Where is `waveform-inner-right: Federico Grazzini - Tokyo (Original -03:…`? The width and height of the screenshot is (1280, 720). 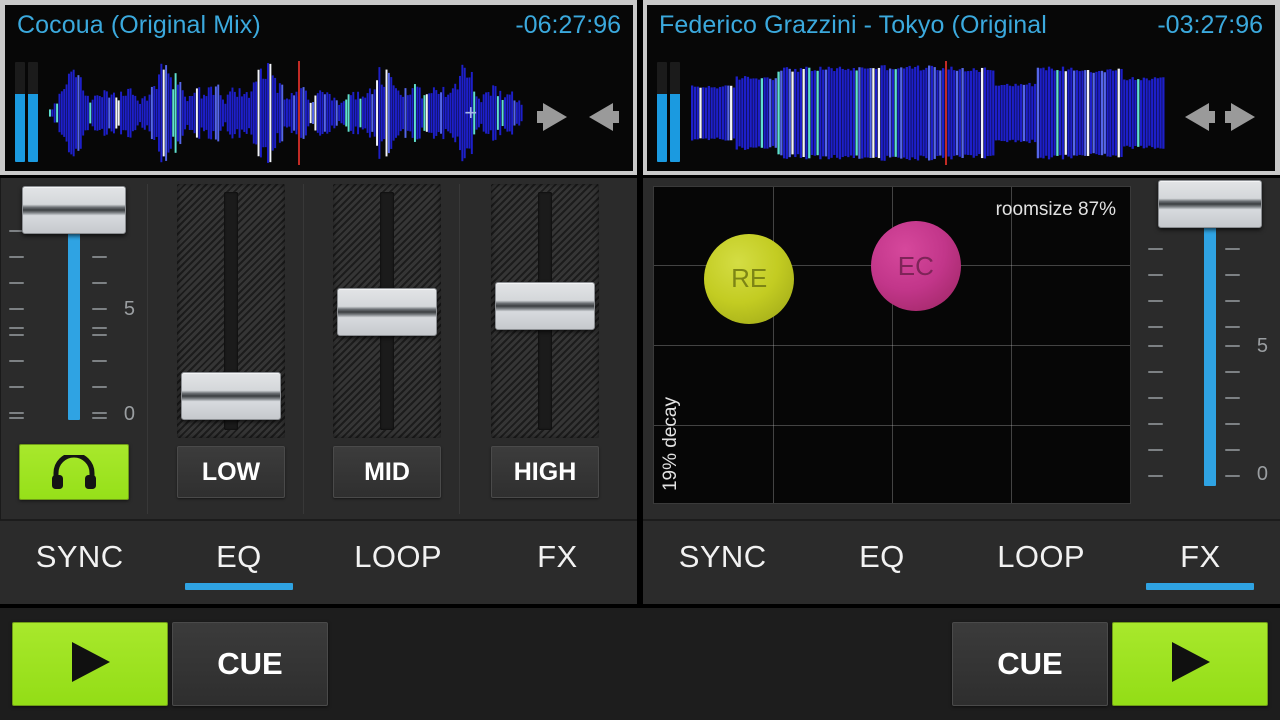
waveform-inner-right: Federico Grazzini - Tokyo (Original -03:… is located at coordinates (961, 88).